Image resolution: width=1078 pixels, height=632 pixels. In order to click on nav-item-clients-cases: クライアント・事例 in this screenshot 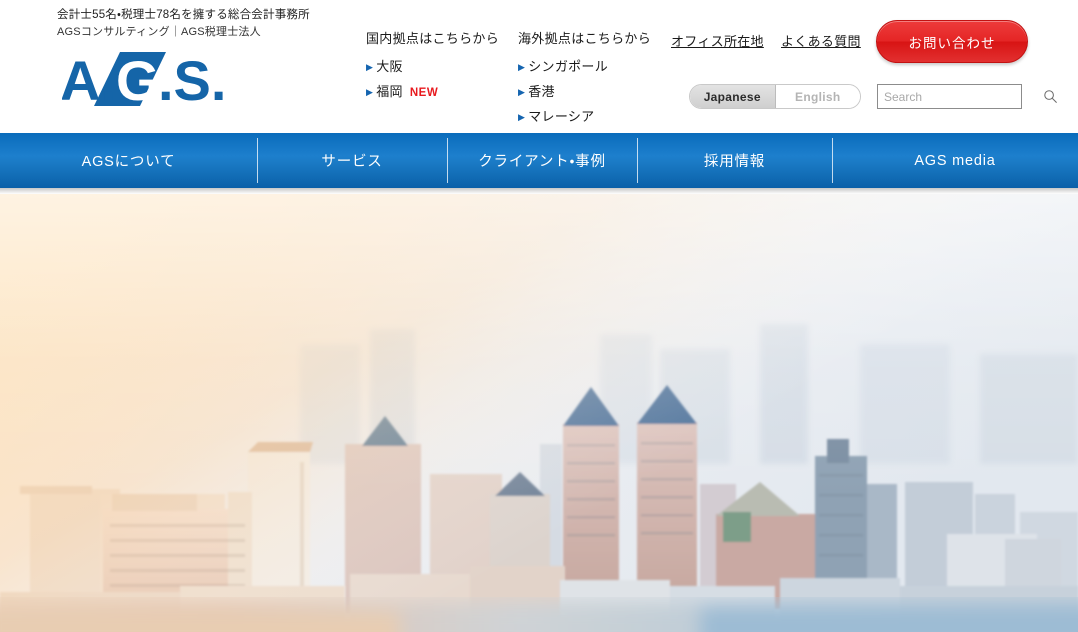, I will do `click(542, 160)`.